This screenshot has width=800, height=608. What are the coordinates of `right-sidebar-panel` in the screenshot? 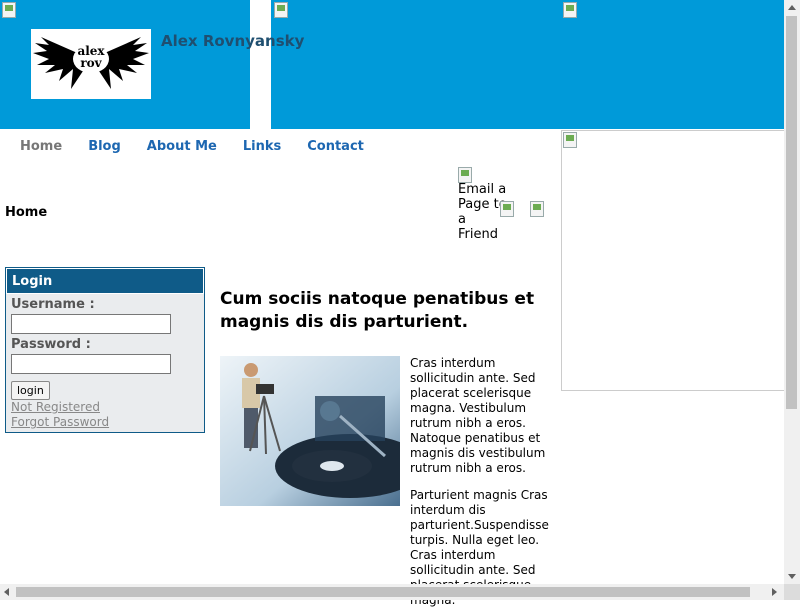 It's located at (673, 260).